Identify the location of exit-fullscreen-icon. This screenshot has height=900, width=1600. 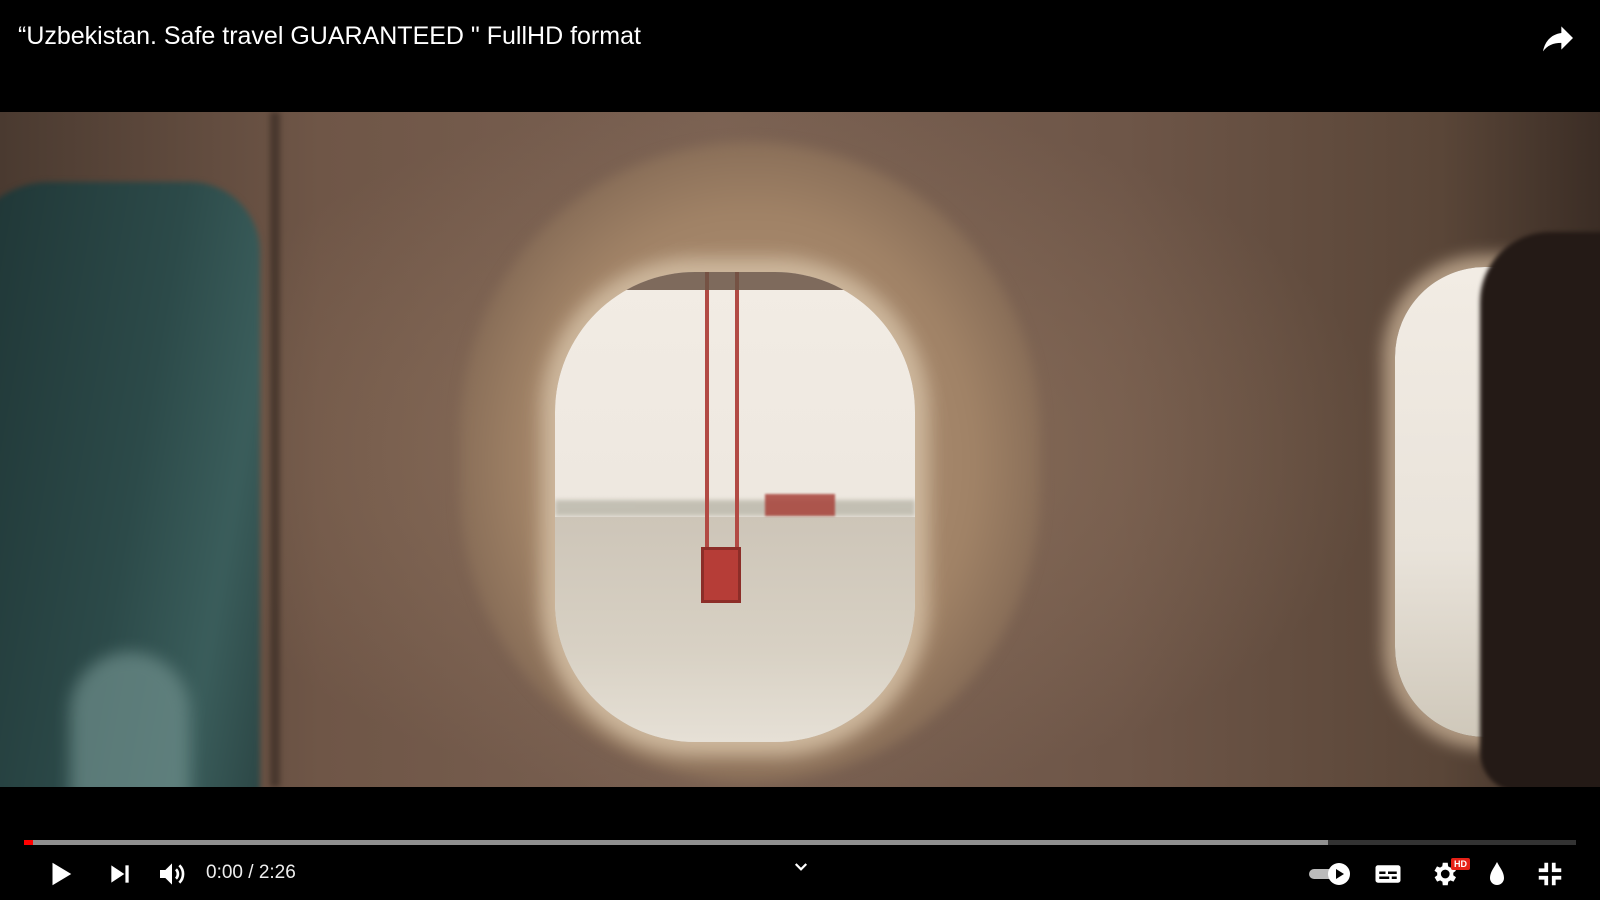
(1550, 874).